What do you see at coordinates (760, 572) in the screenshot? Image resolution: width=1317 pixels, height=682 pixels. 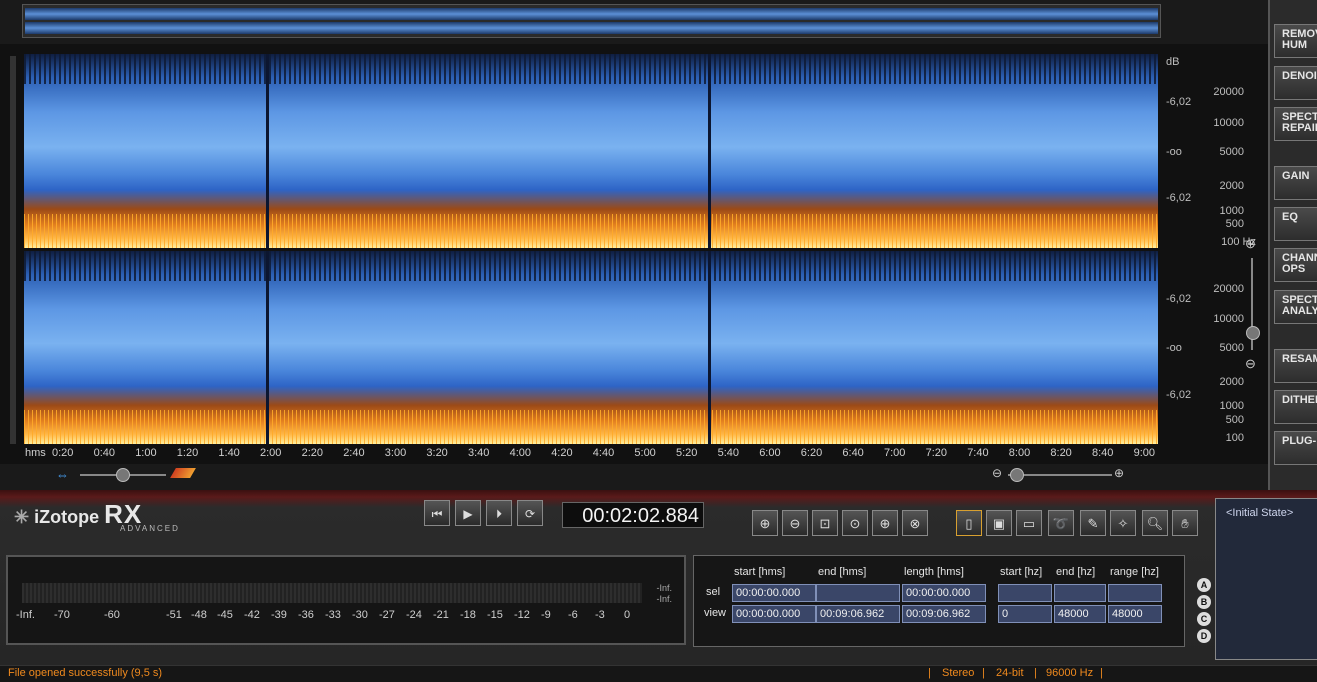 I see `selection-header: start [hms]` at bounding box center [760, 572].